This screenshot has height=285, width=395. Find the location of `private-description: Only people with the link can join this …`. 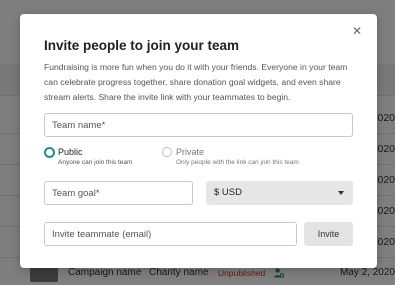

private-description: Only people with the link can join this … is located at coordinates (237, 162).